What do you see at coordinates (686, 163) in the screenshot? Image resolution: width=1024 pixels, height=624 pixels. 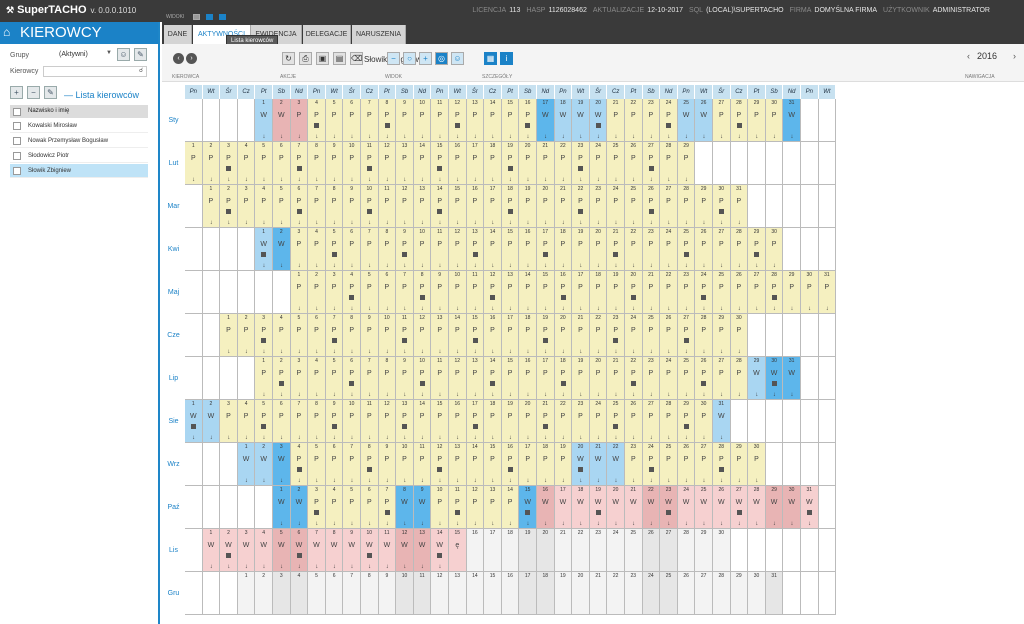 I see `calendar-day: 29 P ↓` at bounding box center [686, 163].